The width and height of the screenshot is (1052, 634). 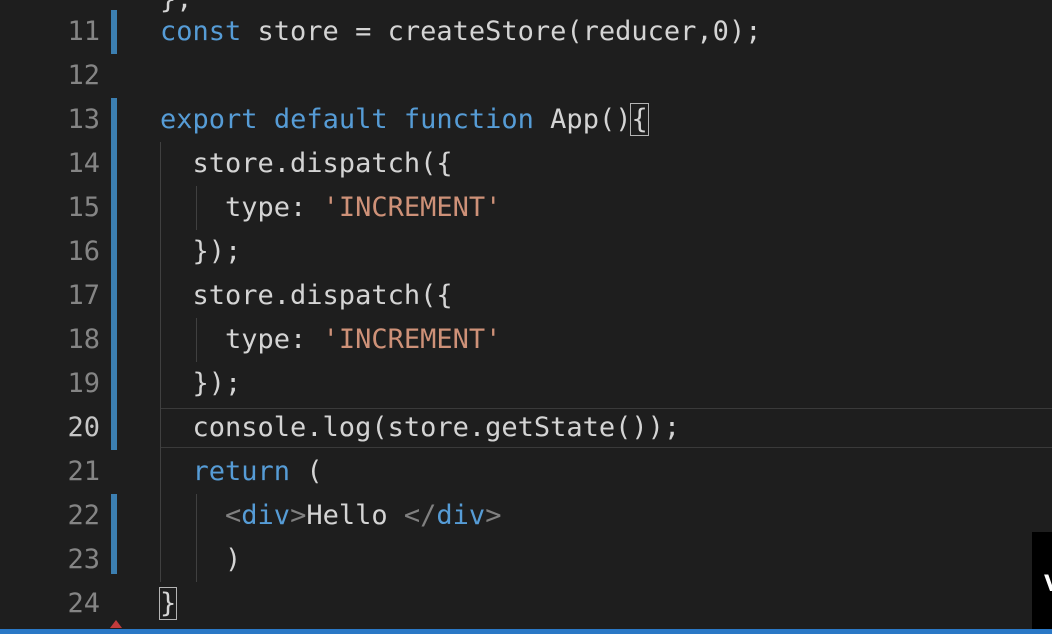 I want to click on code-token: Hello, so click(x=355, y=515).